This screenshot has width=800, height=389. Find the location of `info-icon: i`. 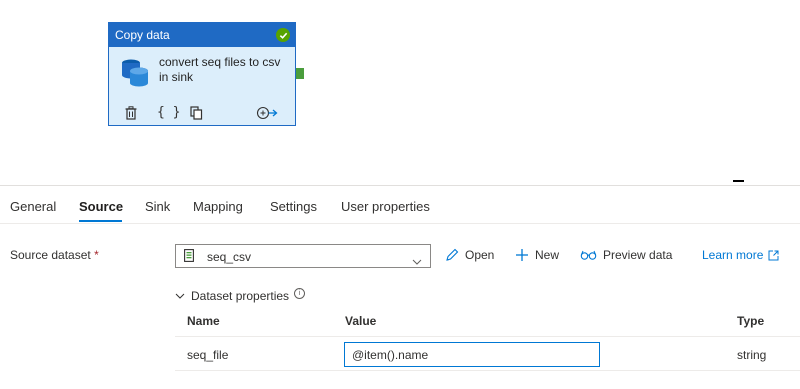

info-icon: i is located at coordinates (300, 293).